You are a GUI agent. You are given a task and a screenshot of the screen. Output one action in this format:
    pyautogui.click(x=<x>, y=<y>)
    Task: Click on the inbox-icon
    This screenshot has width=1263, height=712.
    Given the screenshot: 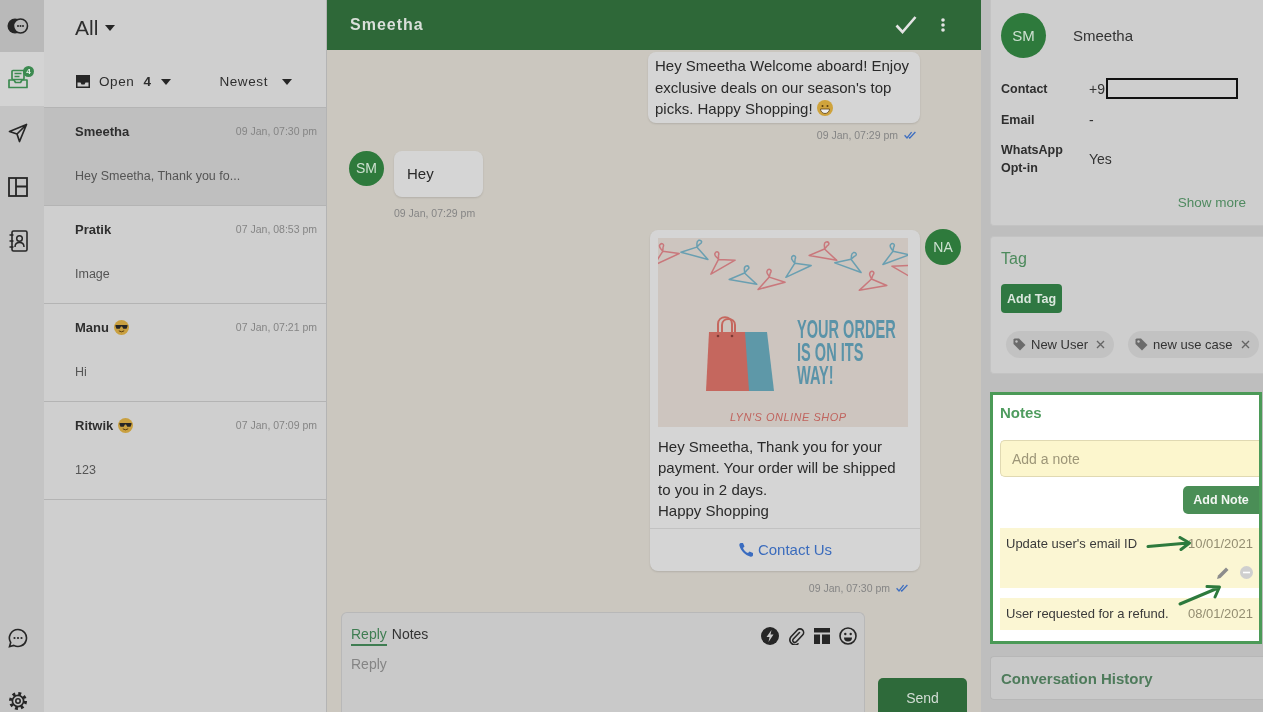 What is the action you would take?
    pyautogui.click(x=18, y=79)
    